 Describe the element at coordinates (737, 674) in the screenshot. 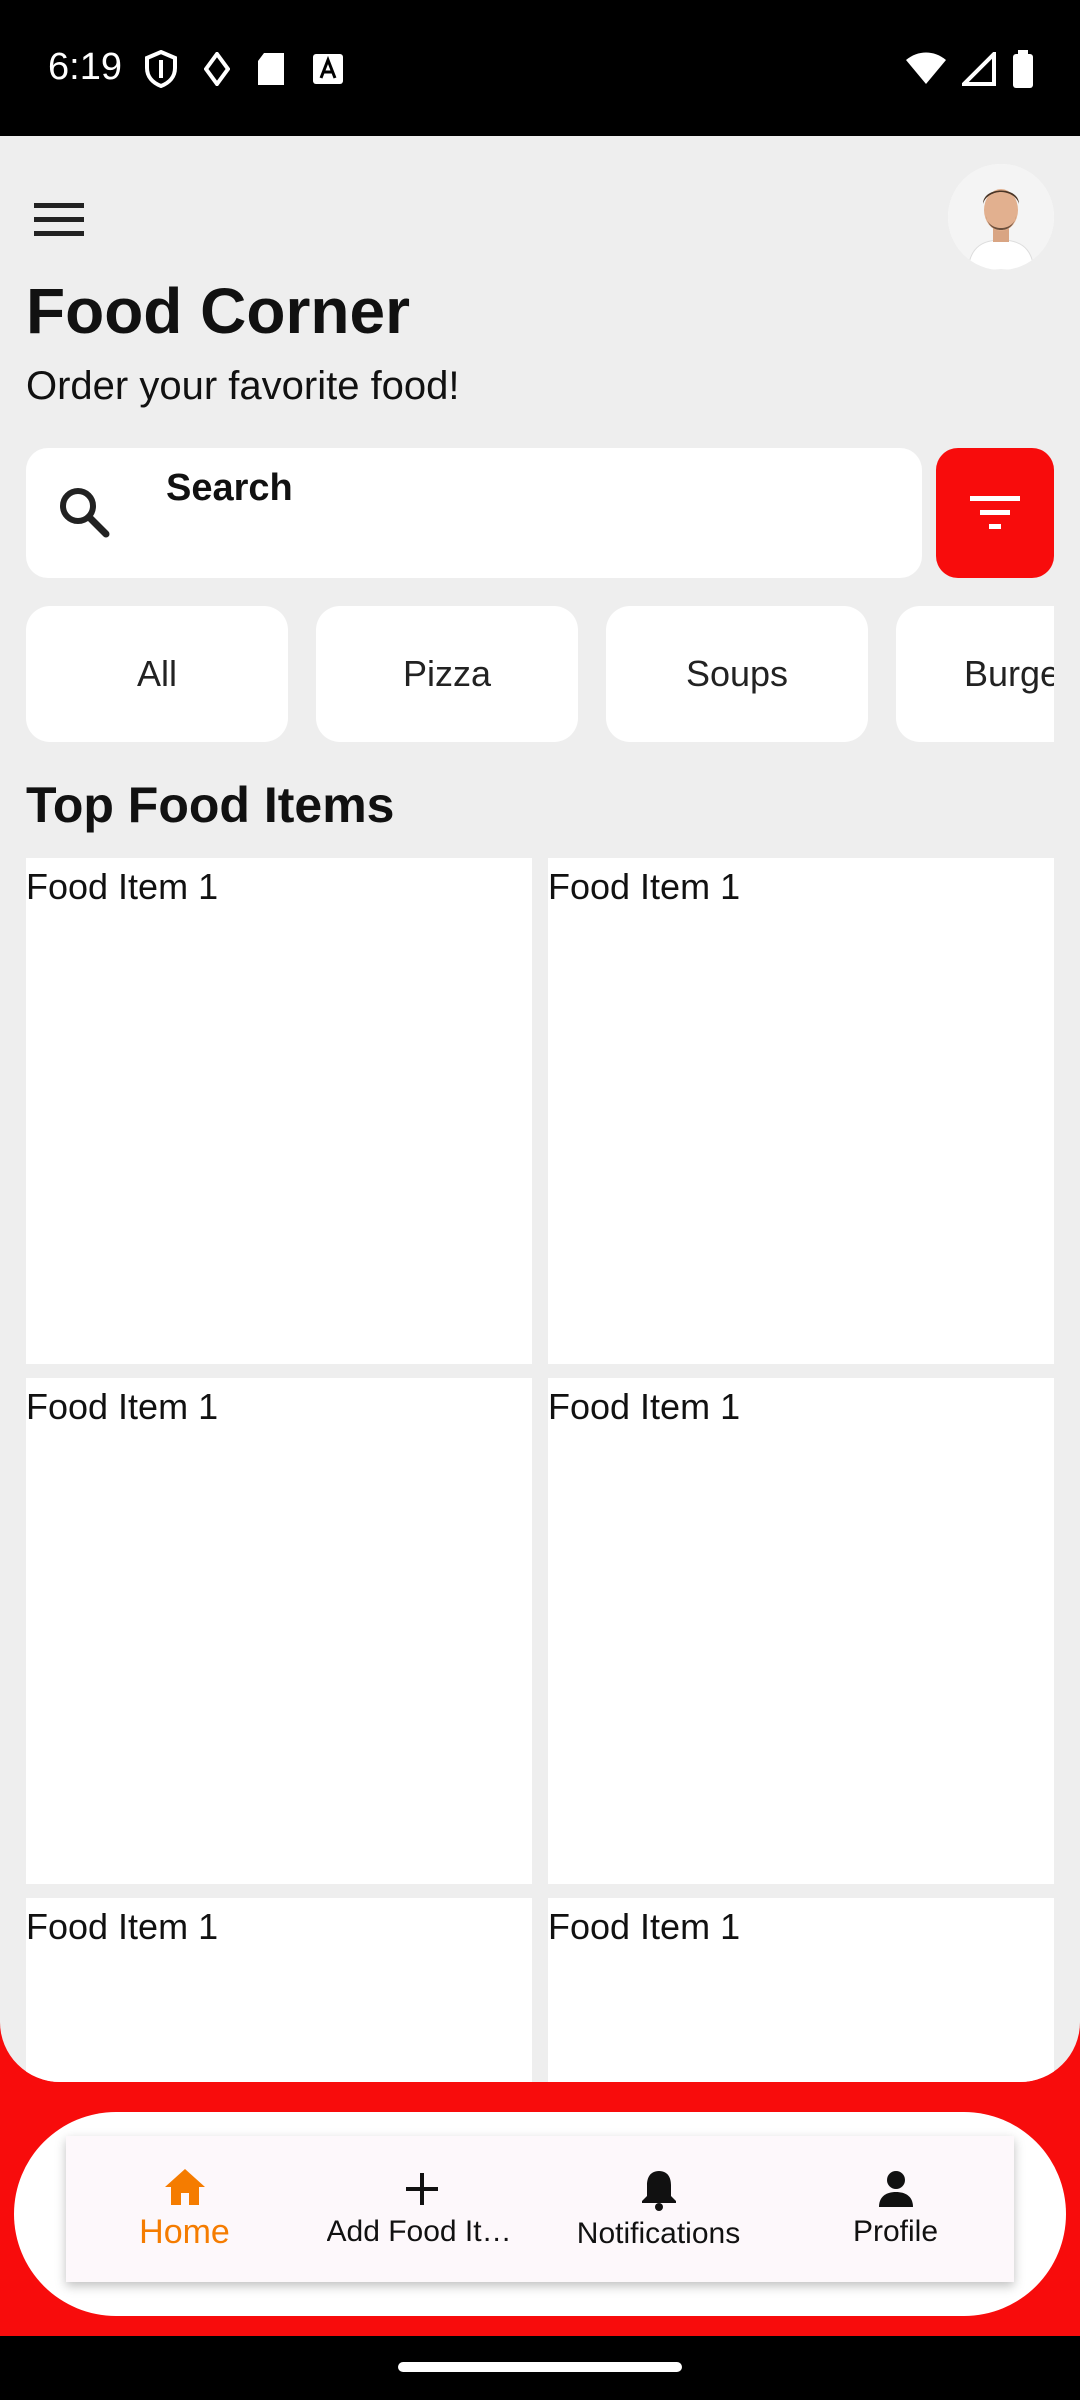

I see `category-chip-soups: Soups` at that location.